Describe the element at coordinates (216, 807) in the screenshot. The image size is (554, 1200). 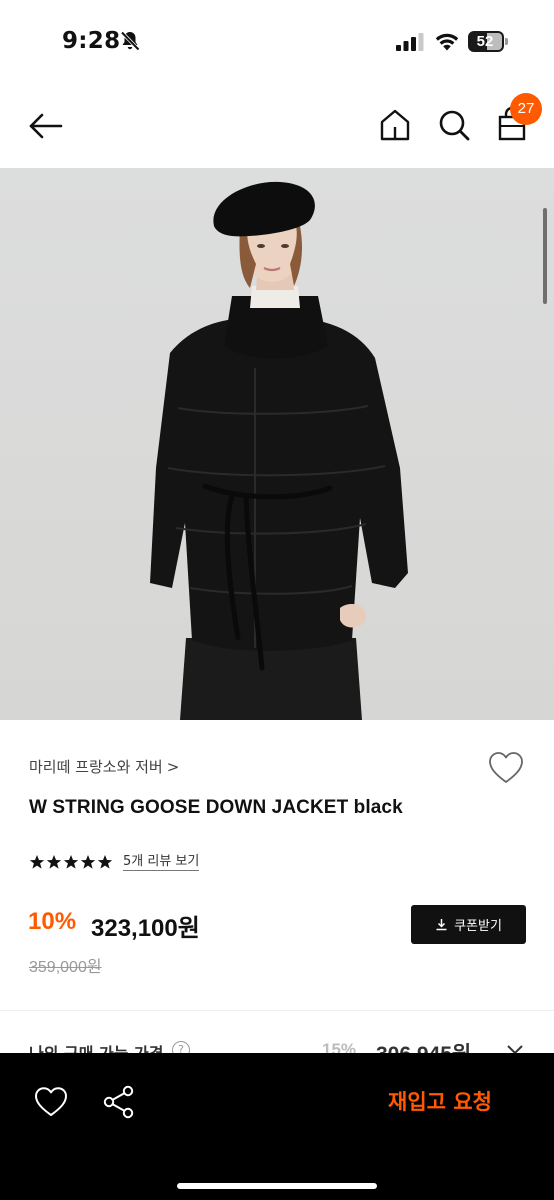
I see `product-title: W STRING GOOSE DOWN JACKET black` at that location.